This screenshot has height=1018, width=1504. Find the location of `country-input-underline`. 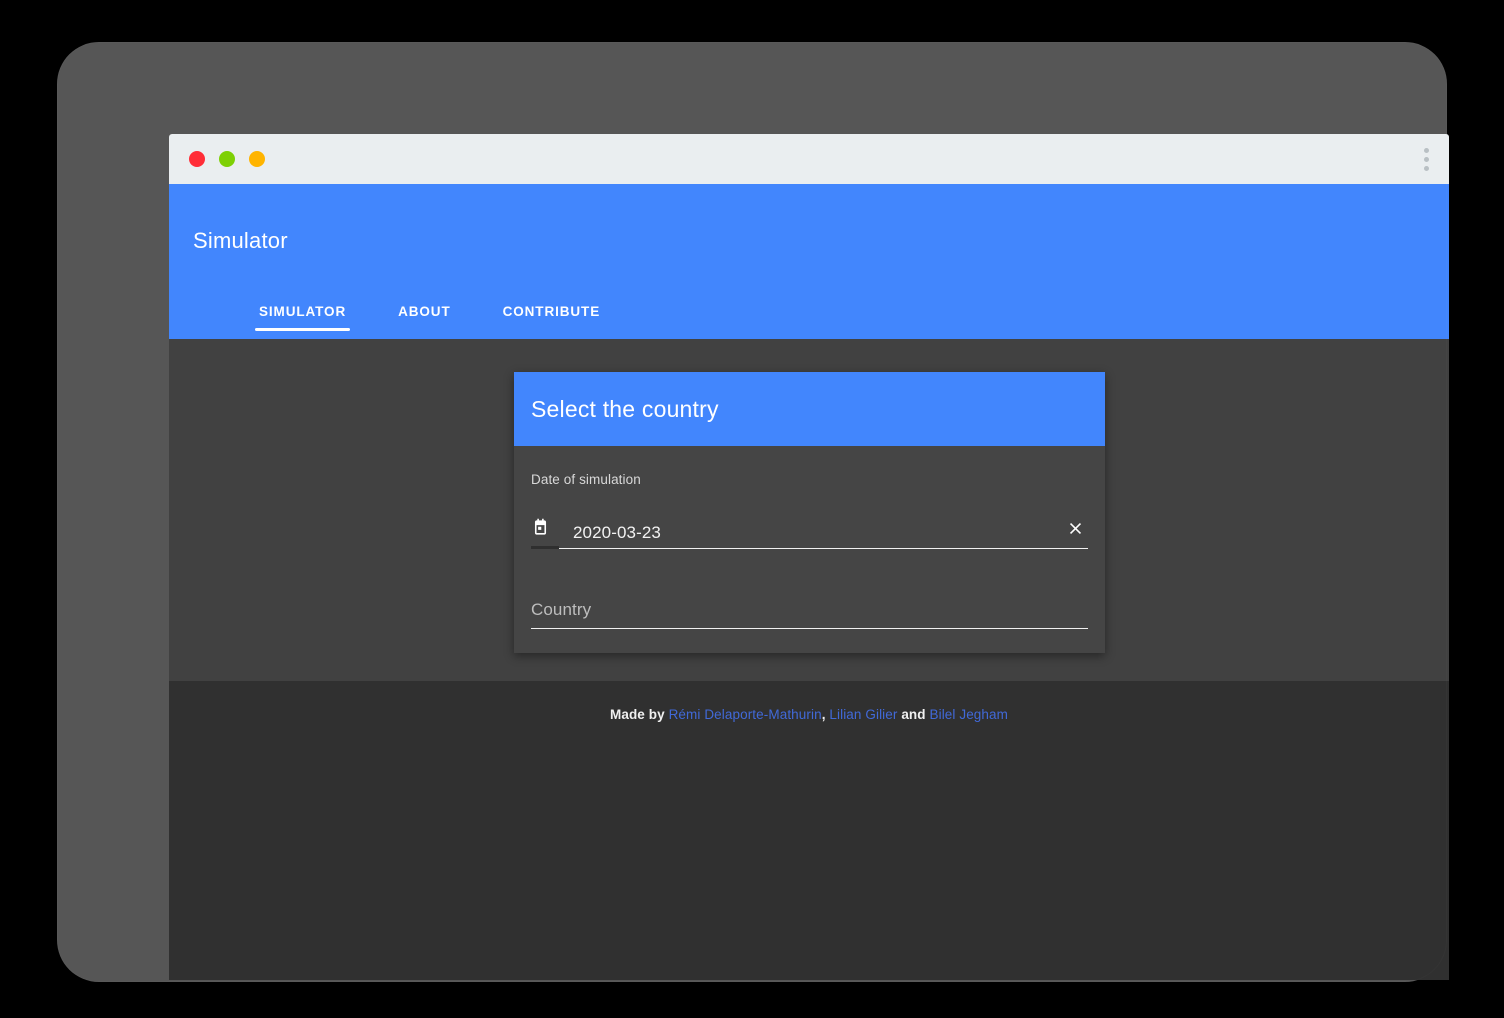

country-input-underline is located at coordinates (809, 628).